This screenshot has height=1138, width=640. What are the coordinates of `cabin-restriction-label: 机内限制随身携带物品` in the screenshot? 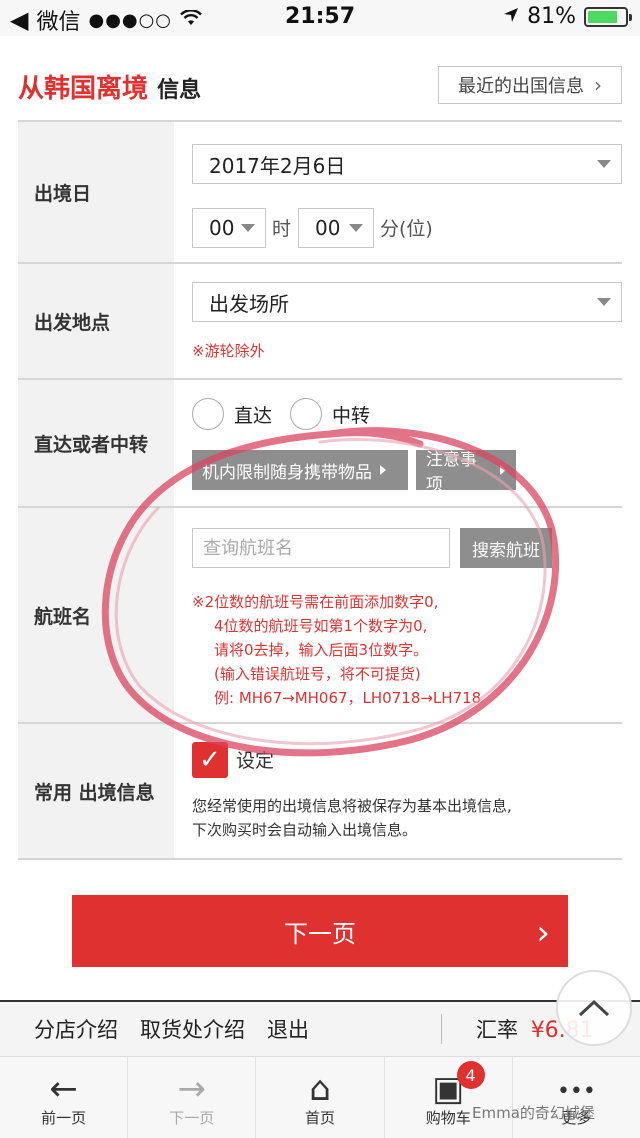 It's located at (287, 472).